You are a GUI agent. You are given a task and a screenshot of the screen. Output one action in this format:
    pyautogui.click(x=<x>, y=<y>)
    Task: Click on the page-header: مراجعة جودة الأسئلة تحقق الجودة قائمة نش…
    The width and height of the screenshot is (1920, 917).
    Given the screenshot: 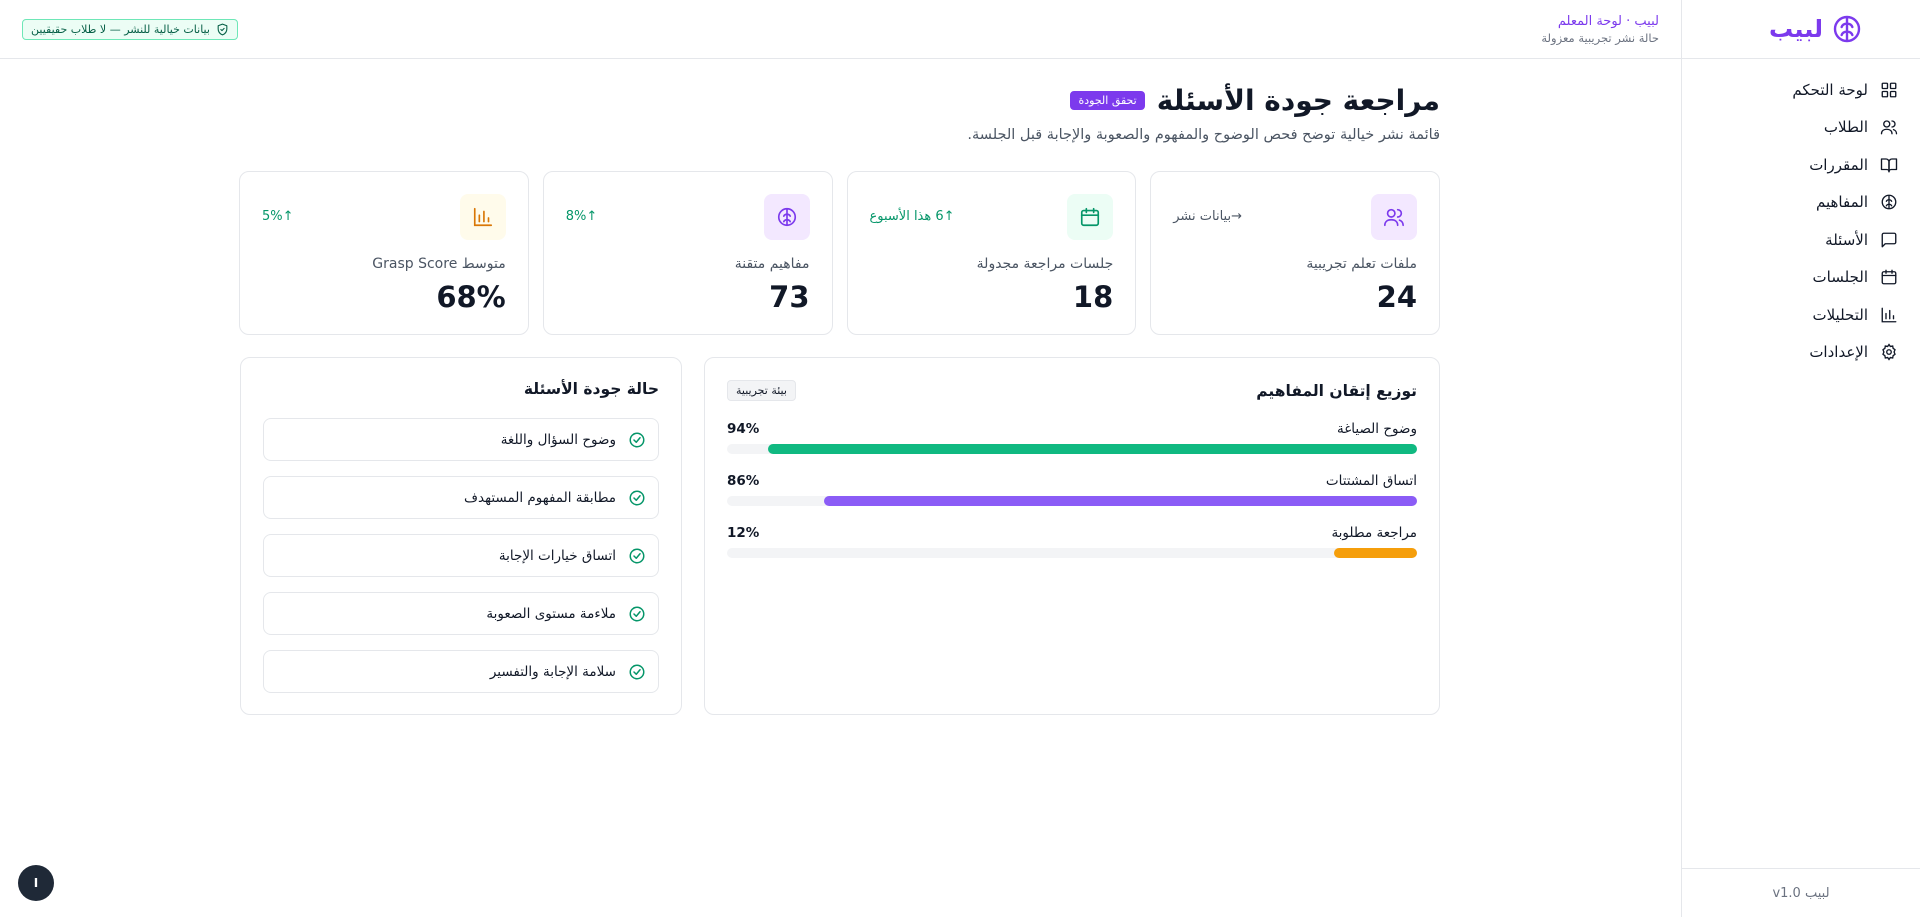 What is the action you would take?
    pyautogui.click(x=840, y=113)
    